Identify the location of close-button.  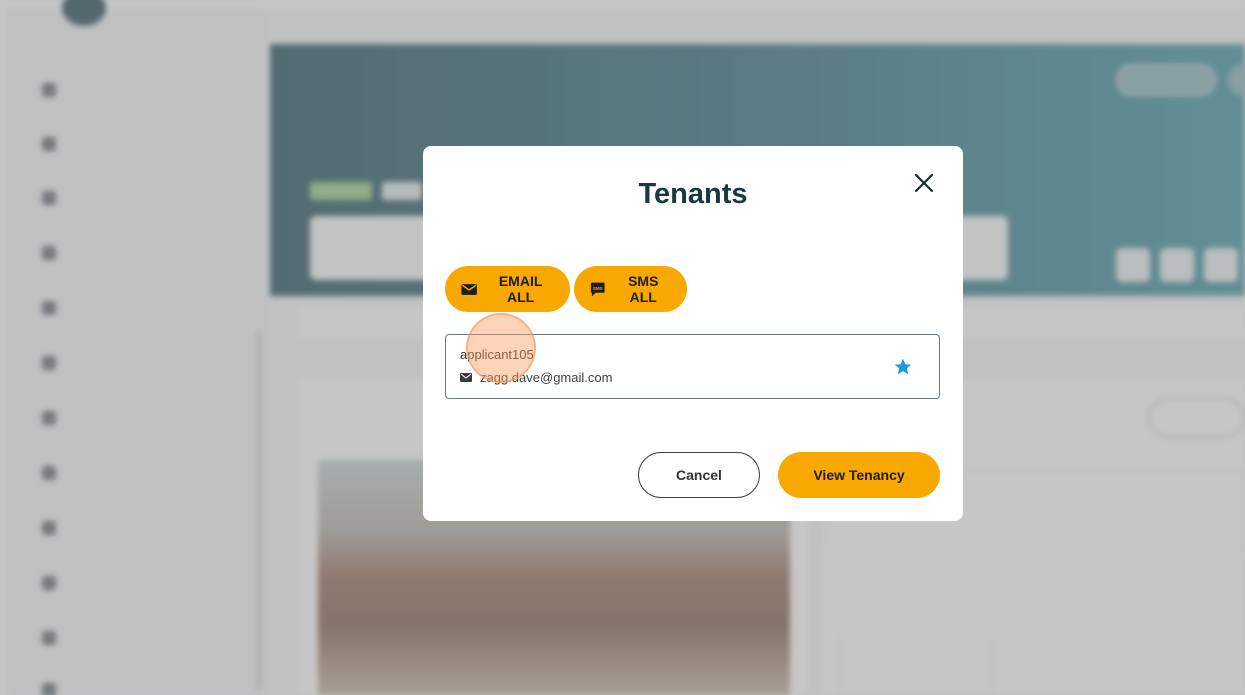
(924, 183).